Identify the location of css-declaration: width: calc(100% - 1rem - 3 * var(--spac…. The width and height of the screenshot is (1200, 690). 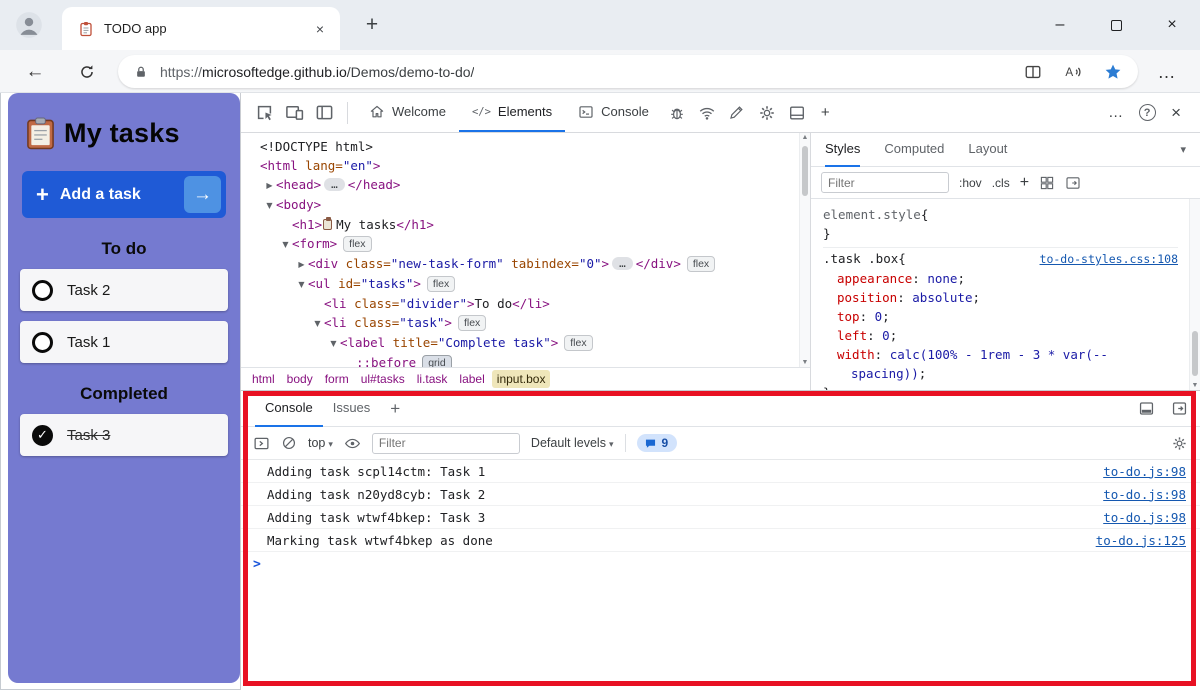
(1000, 364).